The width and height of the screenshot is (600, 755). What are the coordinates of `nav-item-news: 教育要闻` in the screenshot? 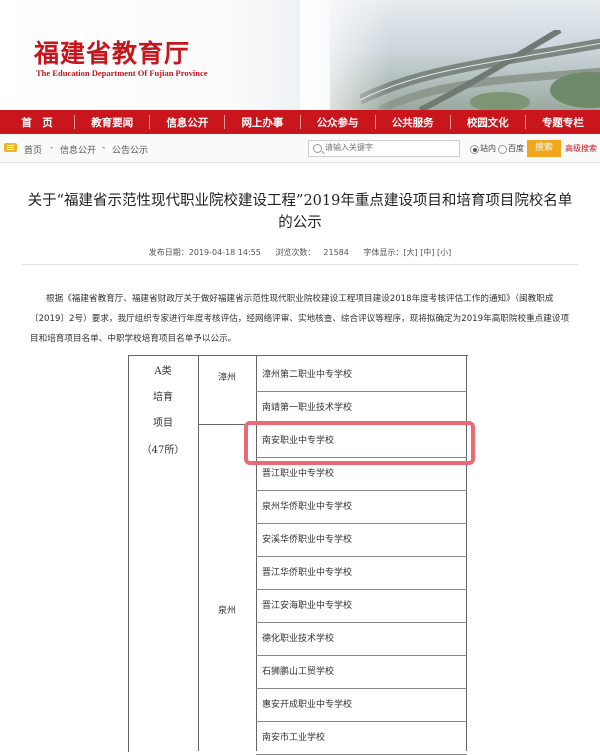 It's located at (112, 122).